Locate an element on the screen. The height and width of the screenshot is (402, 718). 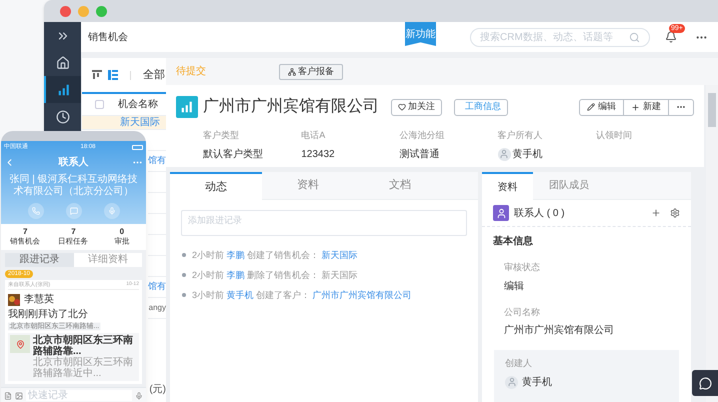
row-text: angy is located at coordinates (157, 308).